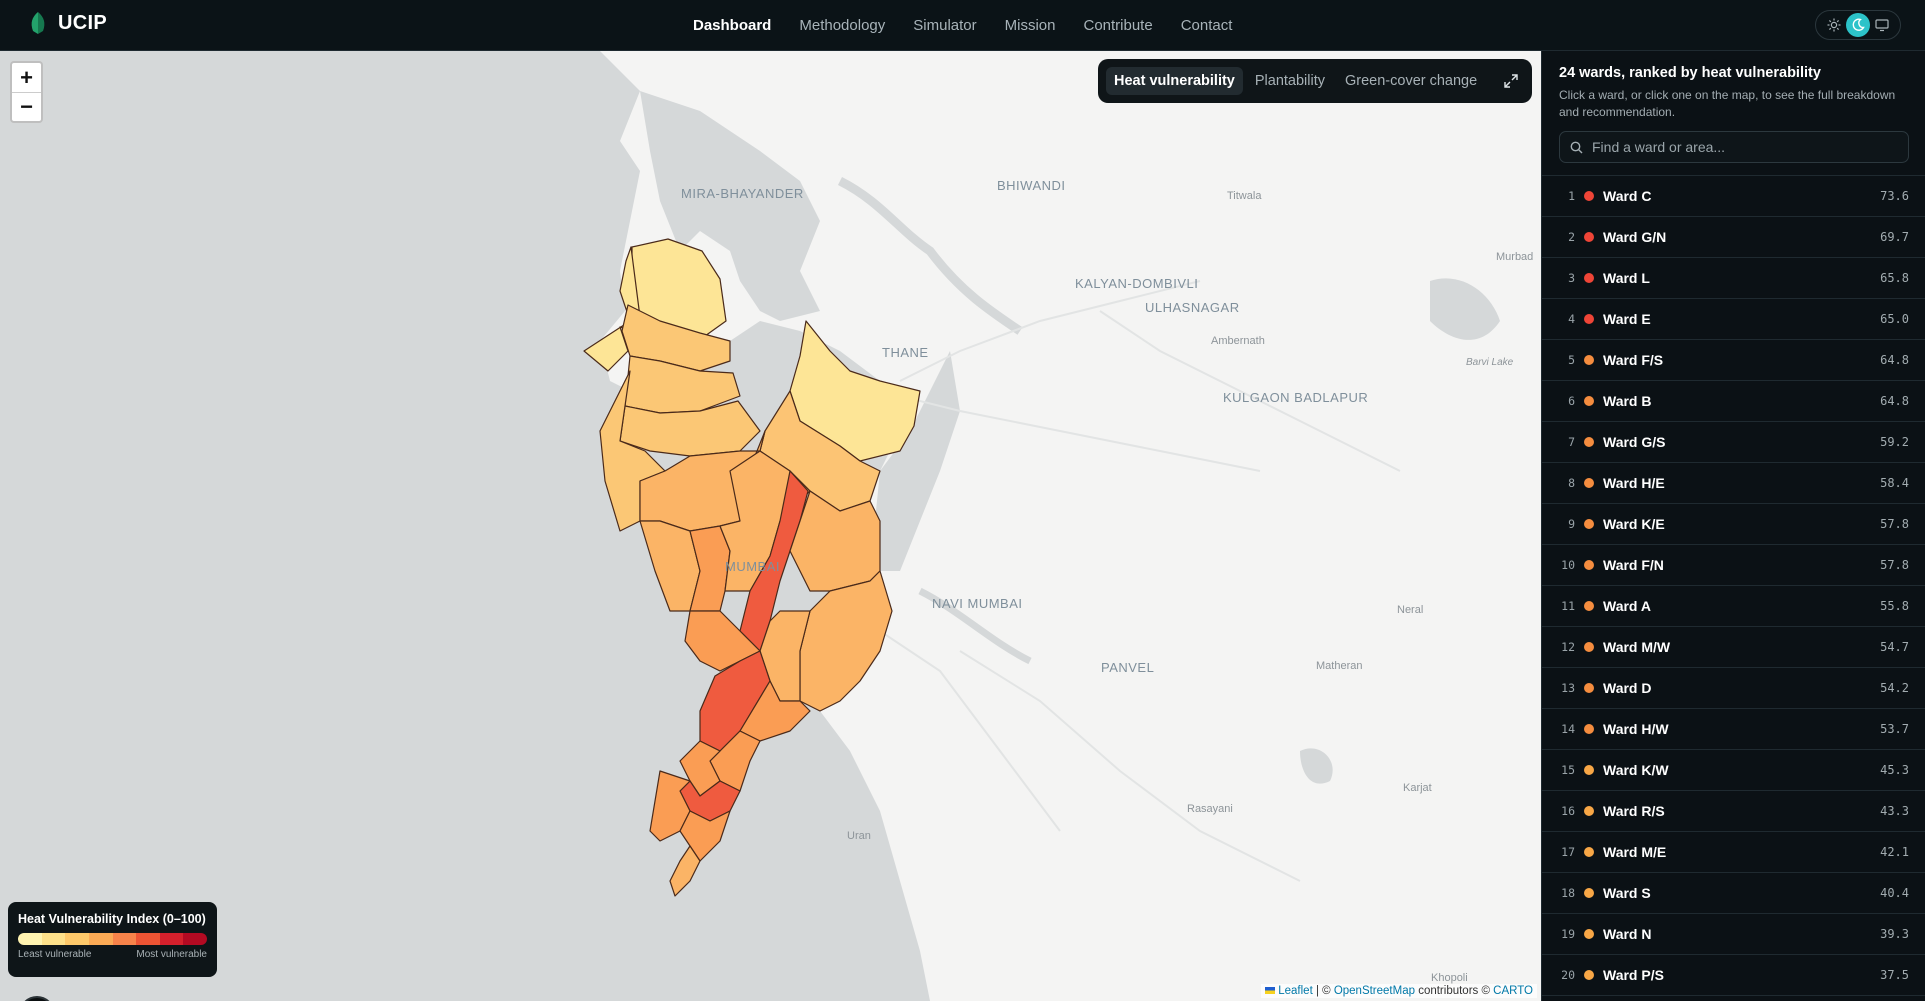 The image size is (1925, 1001). I want to click on ward-name: Ward F/S, so click(1633, 360).